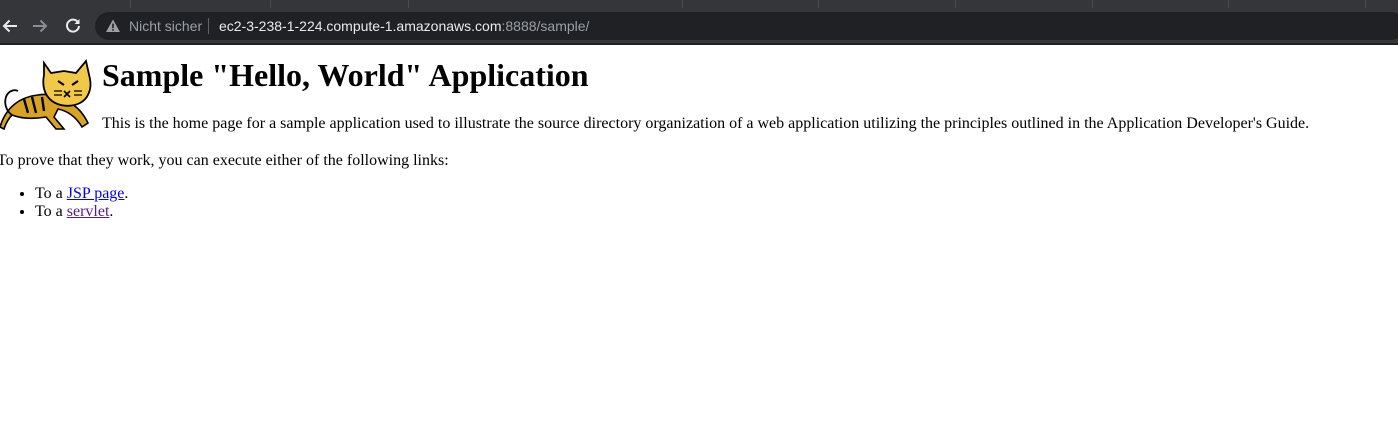 The width and height of the screenshot is (1398, 426). Describe the element at coordinates (96, 193) in the screenshot. I see `jsp-page-link: JSP page` at that location.